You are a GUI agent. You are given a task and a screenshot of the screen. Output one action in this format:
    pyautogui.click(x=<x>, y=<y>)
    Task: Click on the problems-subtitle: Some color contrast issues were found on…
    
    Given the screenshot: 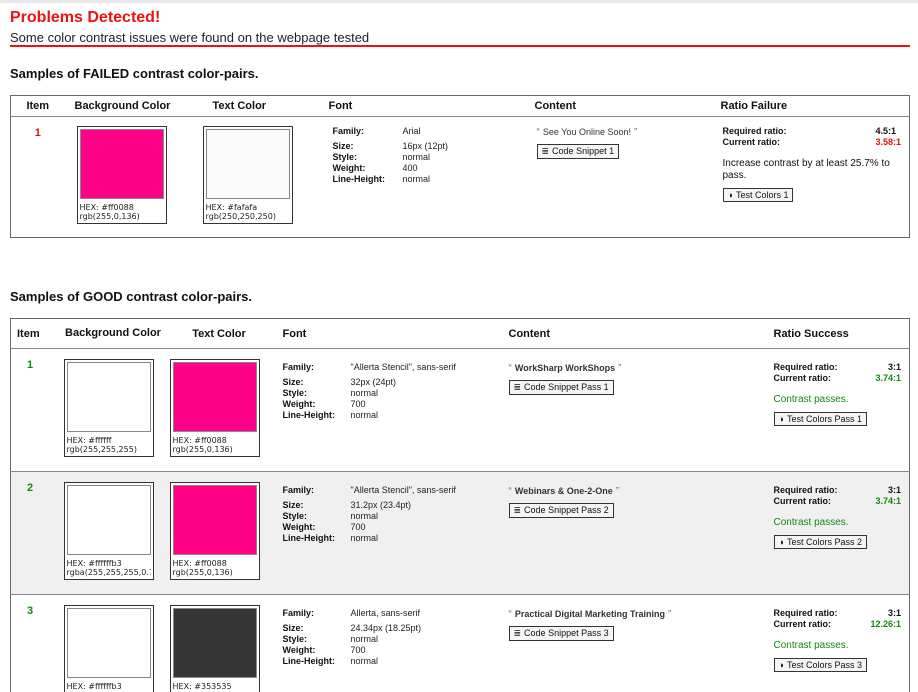 What is the action you would take?
    pyautogui.click(x=190, y=37)
    